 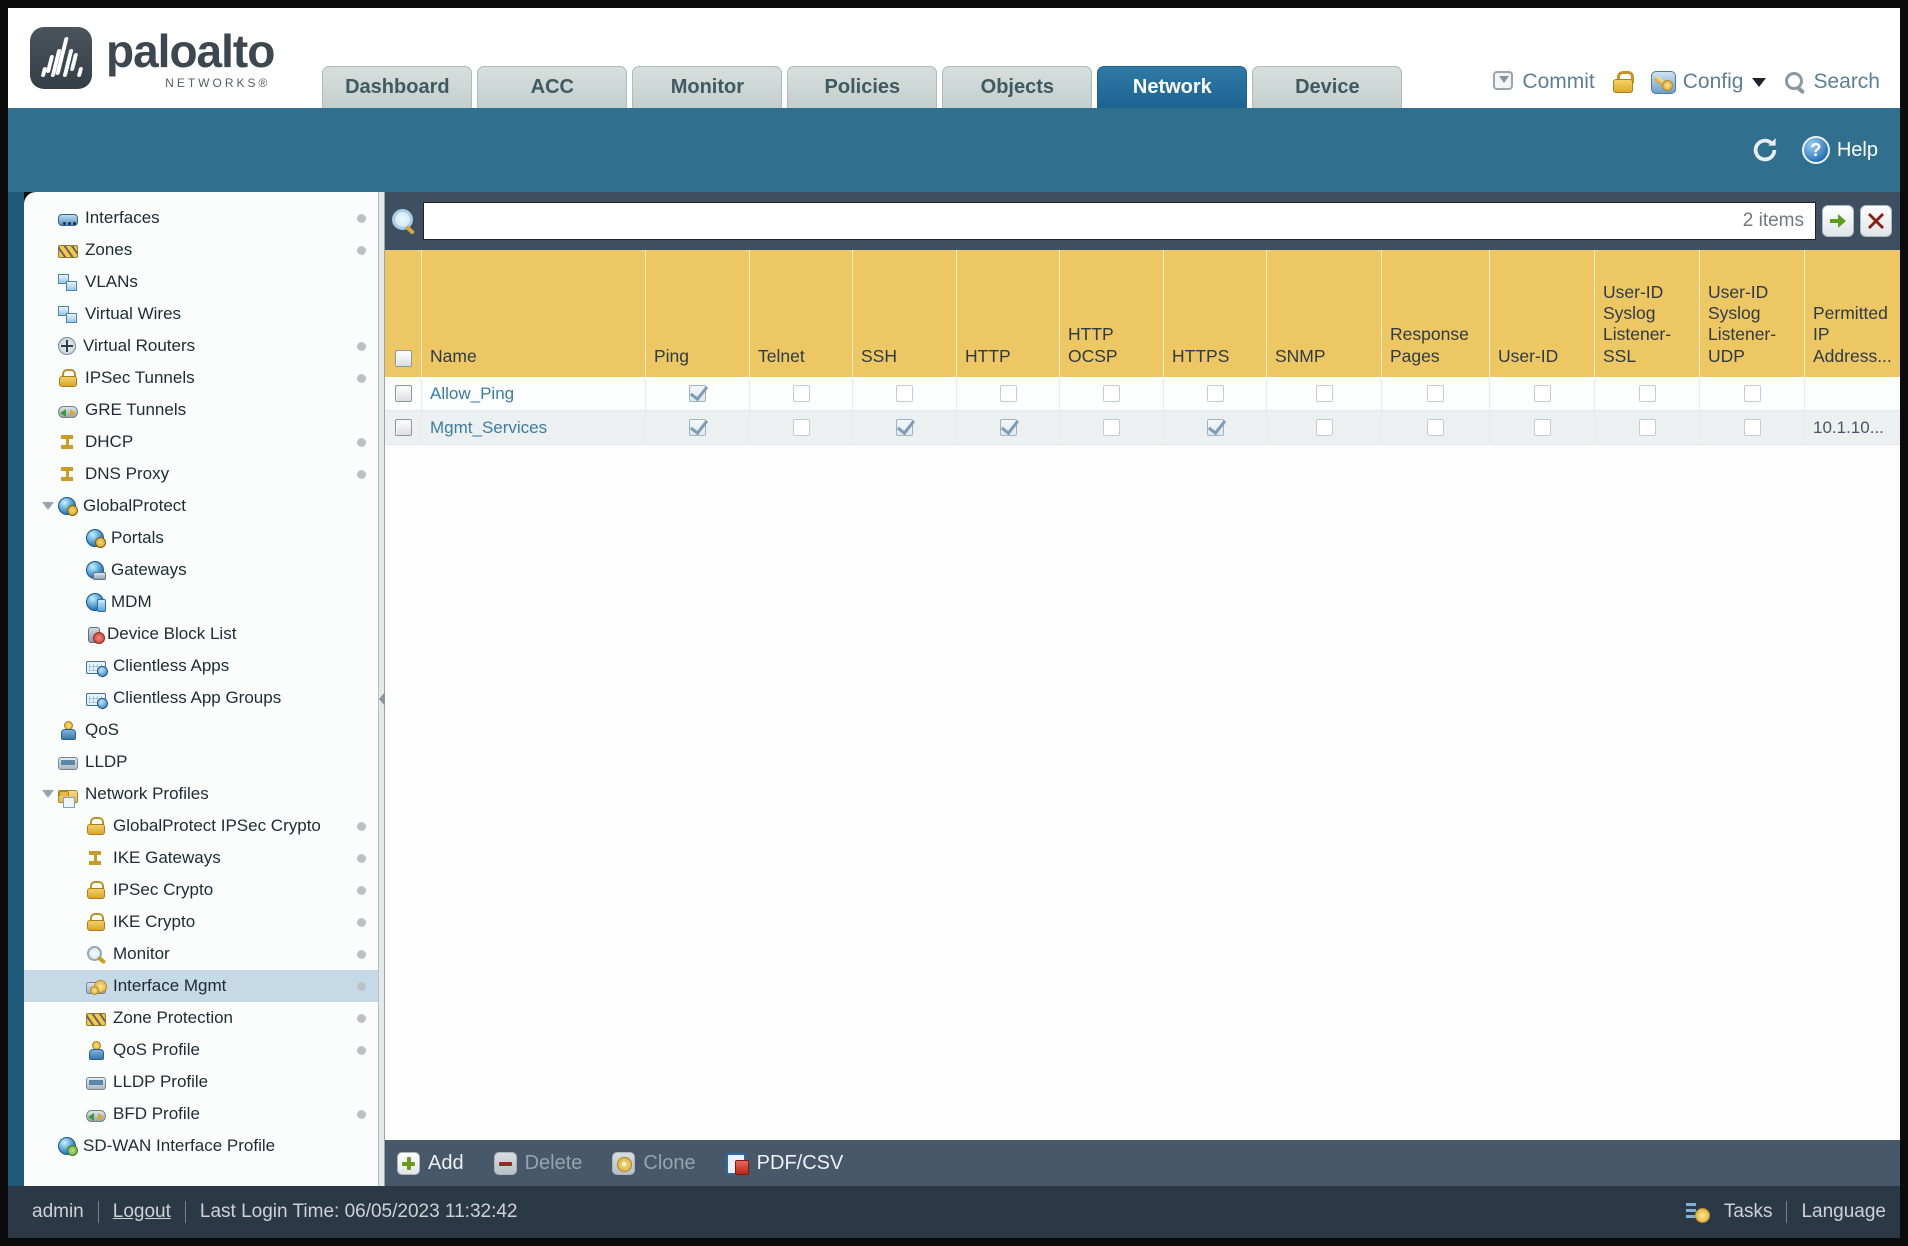 What do you see at coordinates (201, 1146) in the screenshot?
I see `sidebar-item-sd-wan-interface-profile: SD-WAN Interface Profile` at bounding box center [201, 1146].